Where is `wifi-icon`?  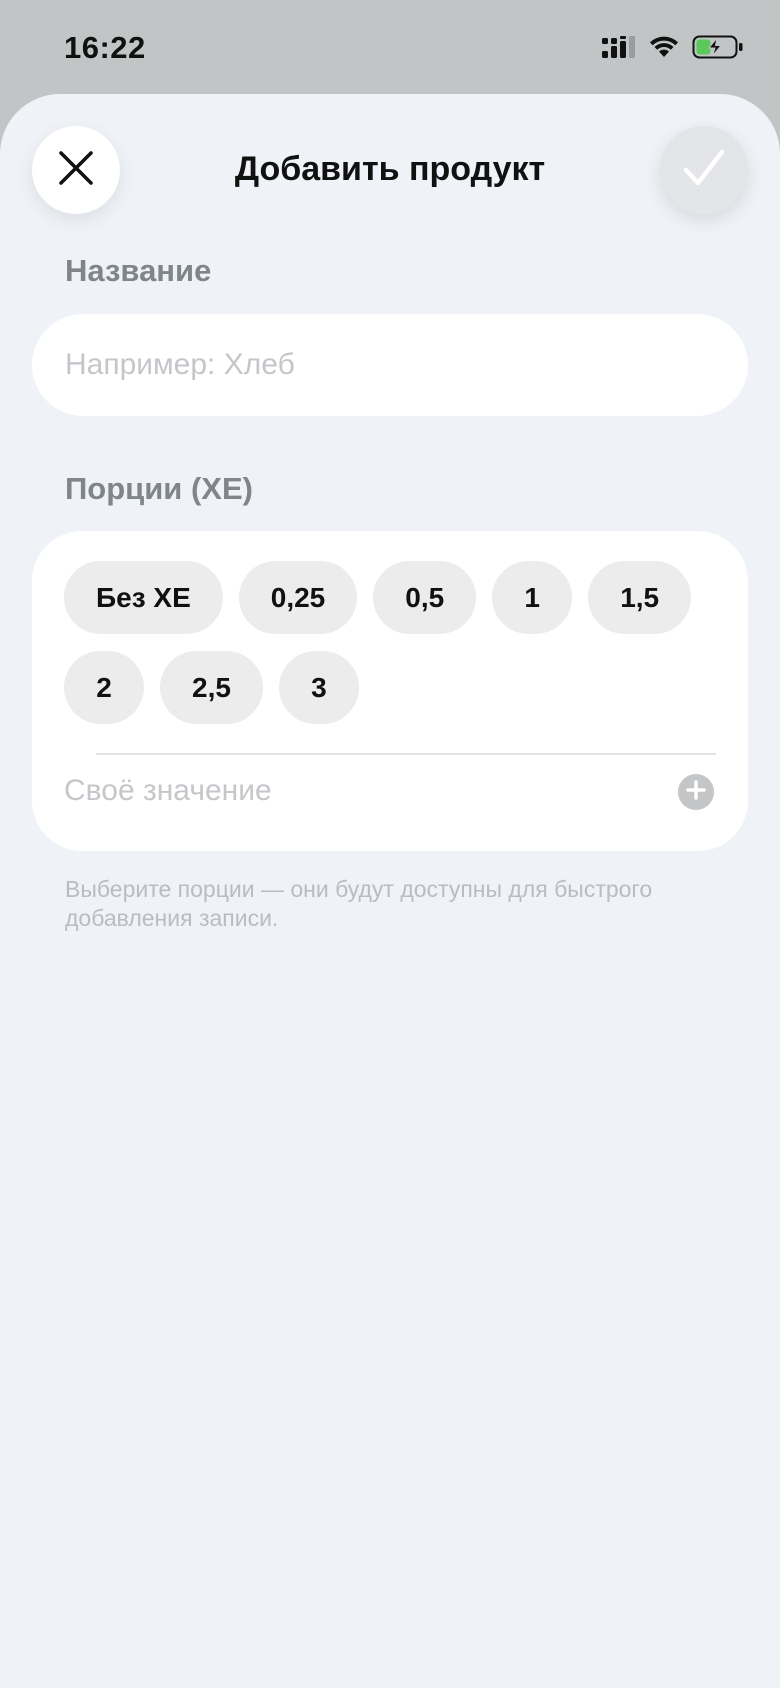 wifi-icon is located at coordinates (664, 49).